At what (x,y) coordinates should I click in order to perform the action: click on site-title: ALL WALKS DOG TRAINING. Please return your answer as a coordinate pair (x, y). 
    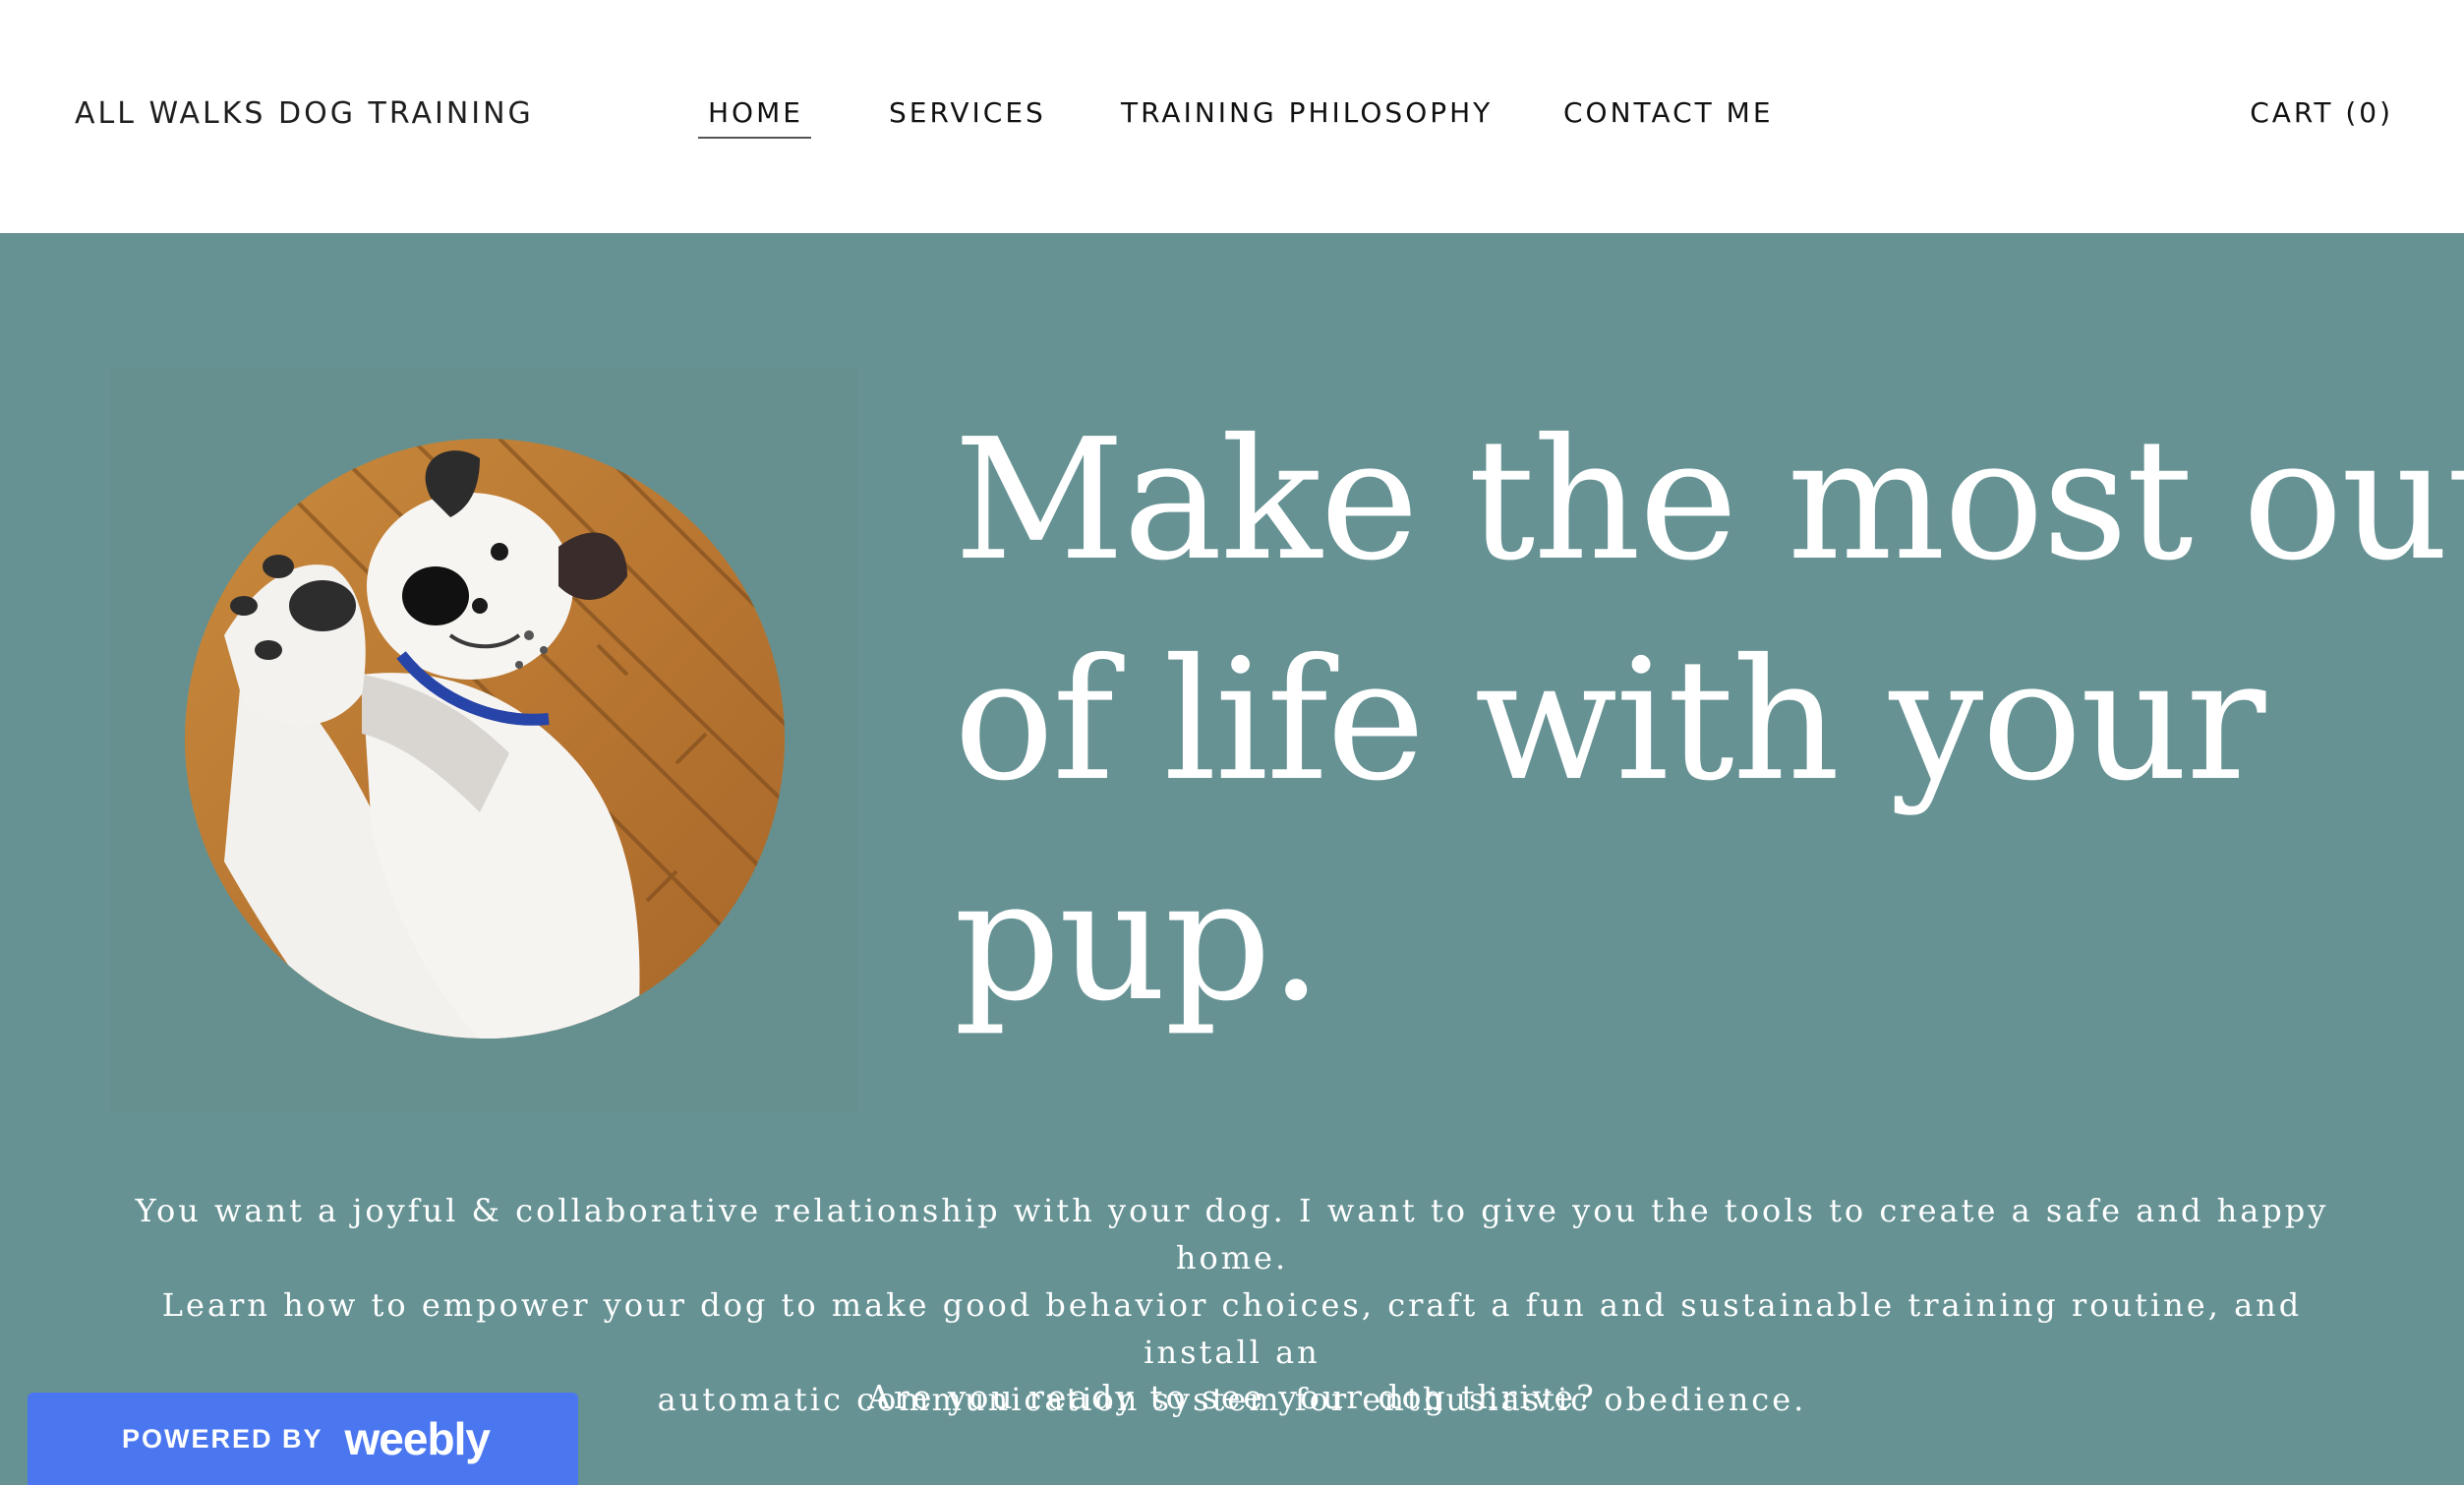
    Looking at the image, I should click on (304, 113).